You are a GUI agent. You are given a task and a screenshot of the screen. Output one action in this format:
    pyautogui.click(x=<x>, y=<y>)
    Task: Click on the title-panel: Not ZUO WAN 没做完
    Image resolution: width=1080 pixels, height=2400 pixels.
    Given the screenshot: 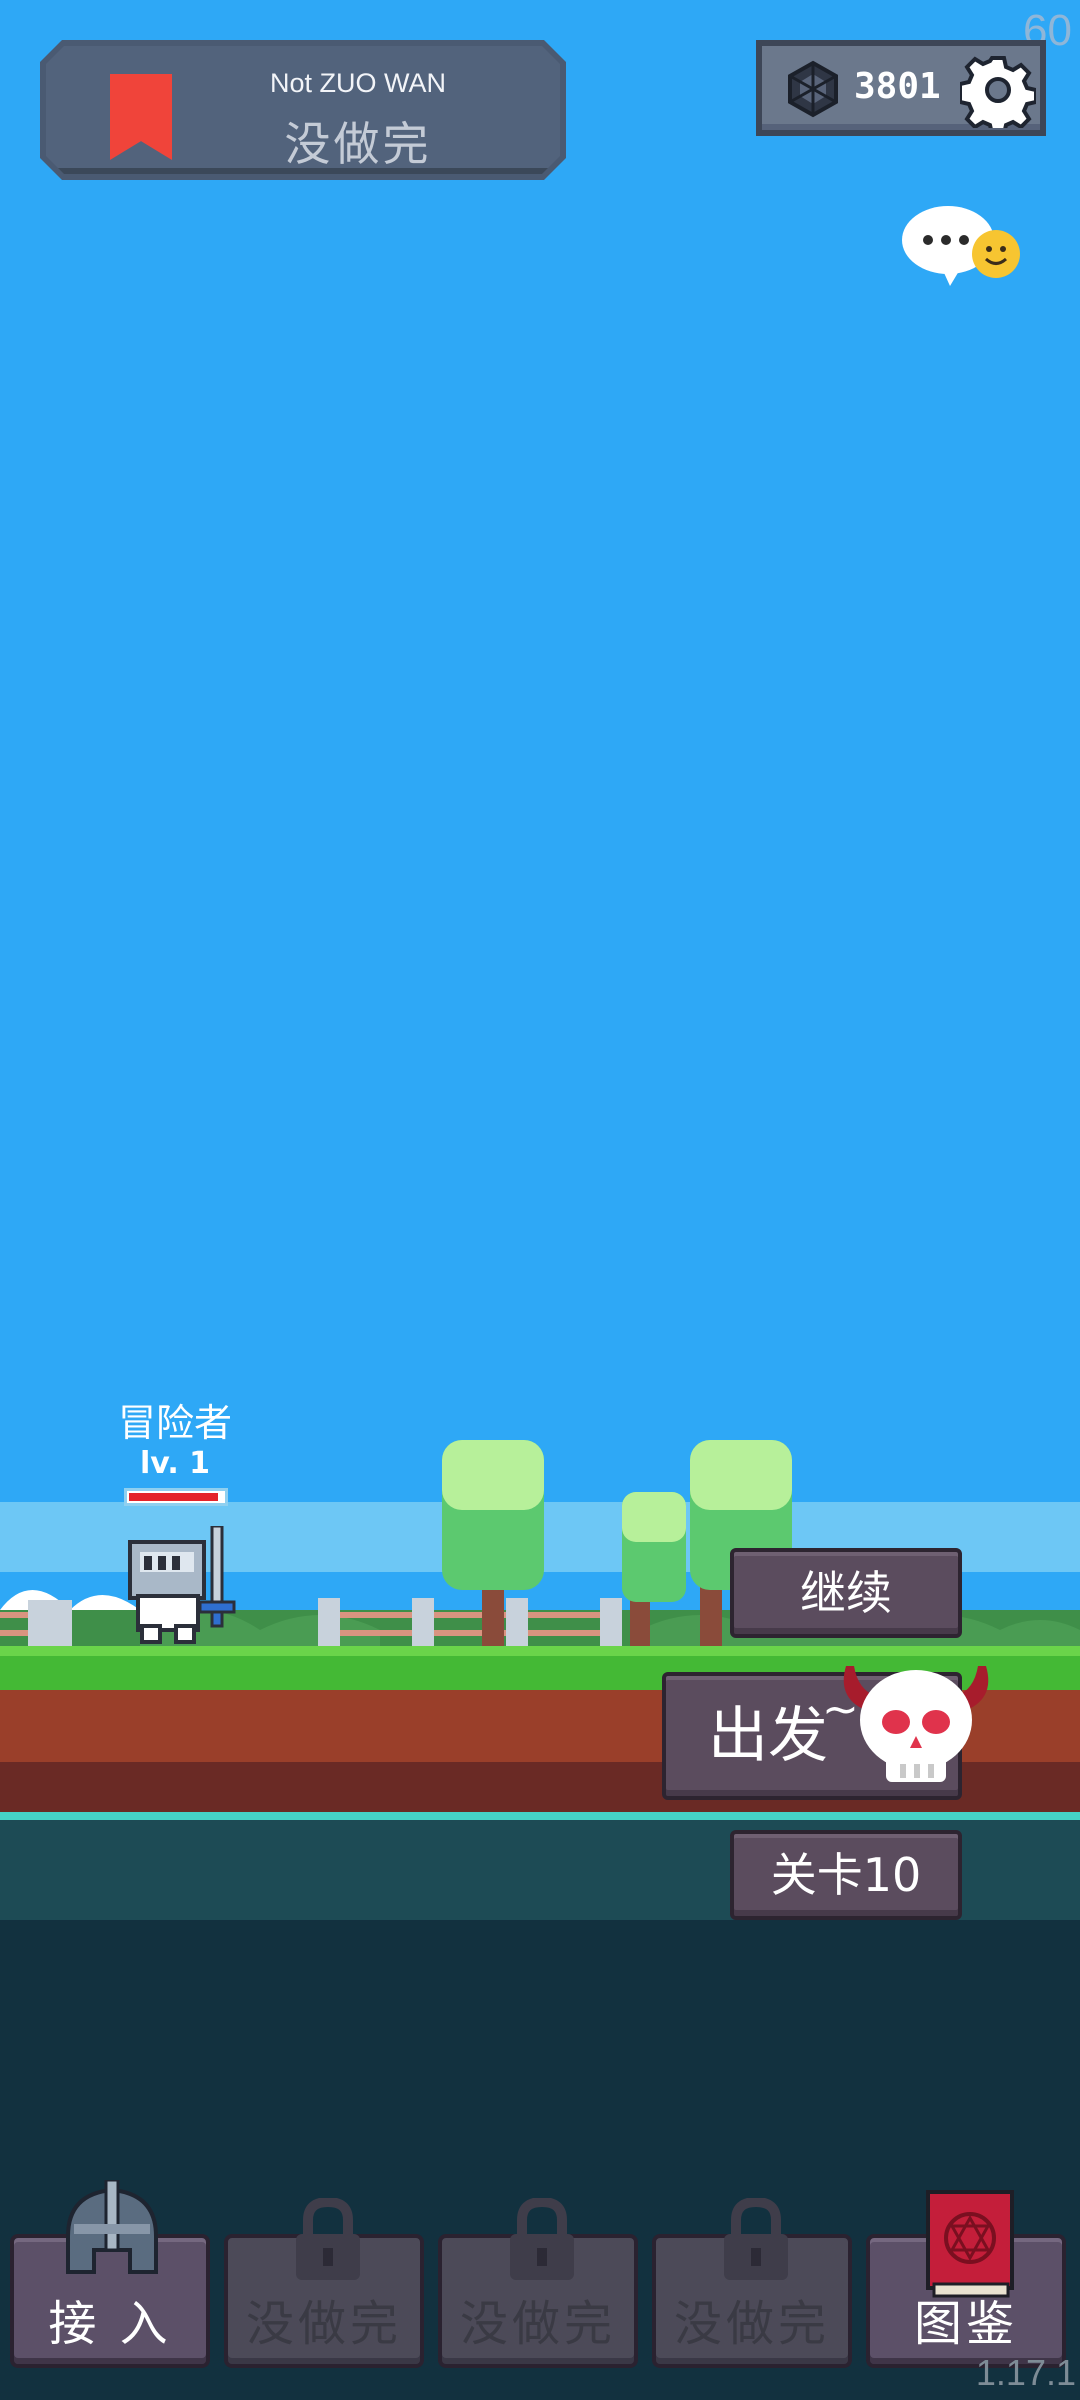 What is the action you would take?
    pyautogui.click(x=303, y=110)
    